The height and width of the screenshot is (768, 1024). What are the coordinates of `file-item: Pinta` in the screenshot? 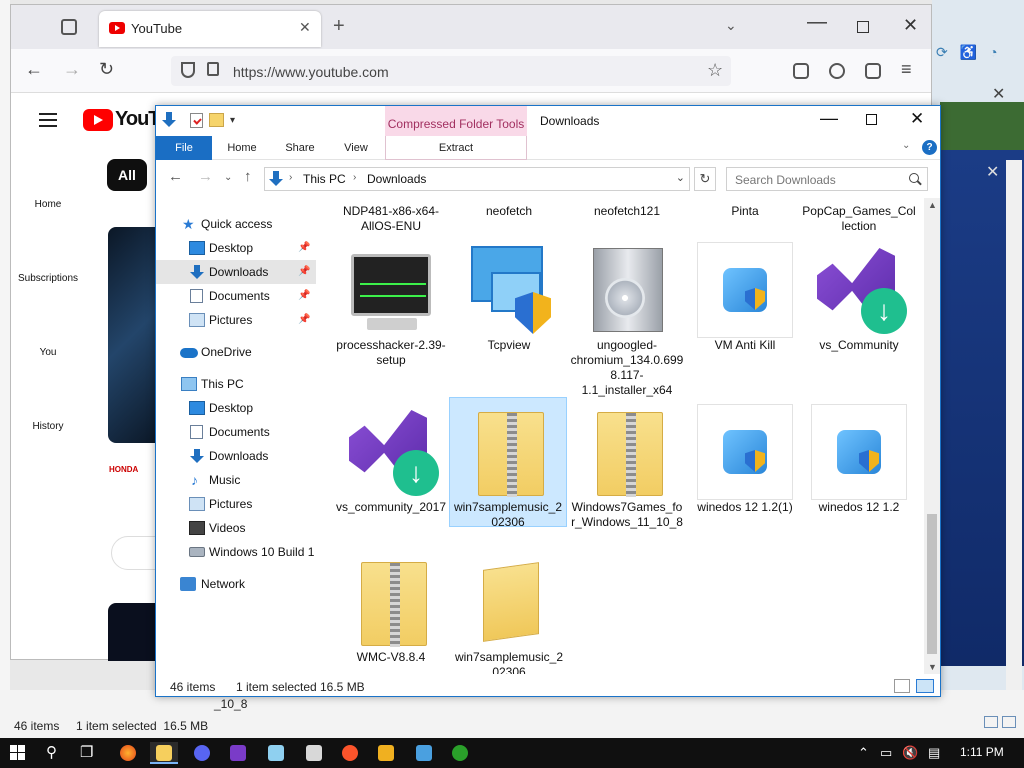 It's located at (745, 211).